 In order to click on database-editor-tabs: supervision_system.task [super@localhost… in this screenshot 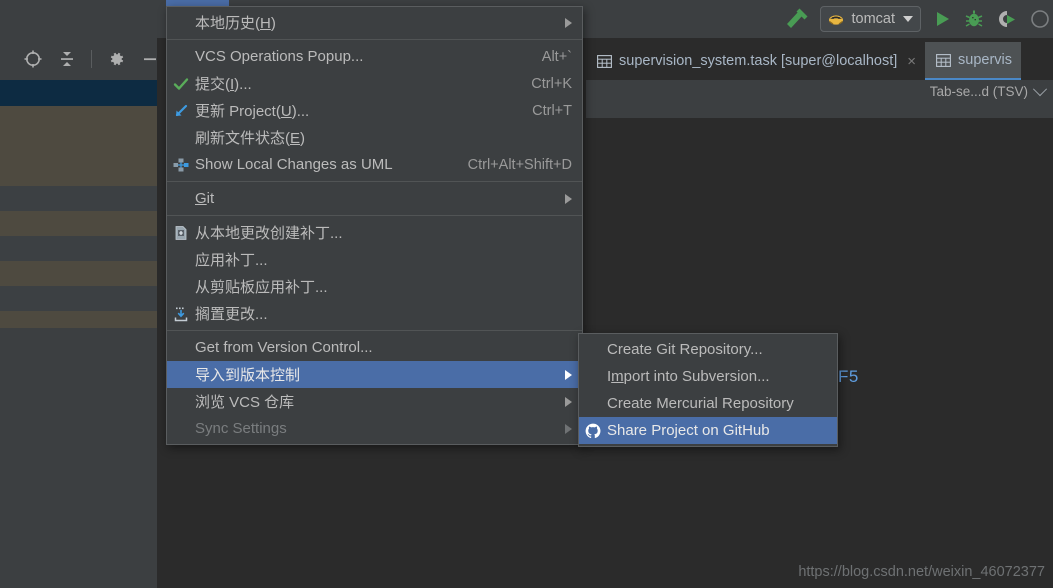, I will do `click(804, 61)`.